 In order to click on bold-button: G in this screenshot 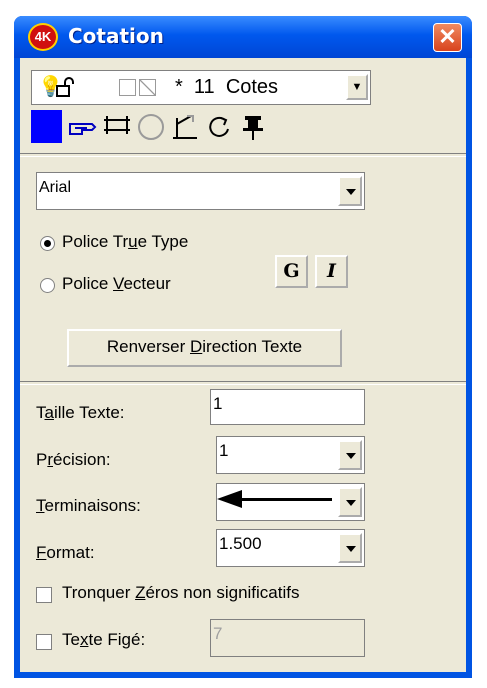, I will do `click(291, 271)`.